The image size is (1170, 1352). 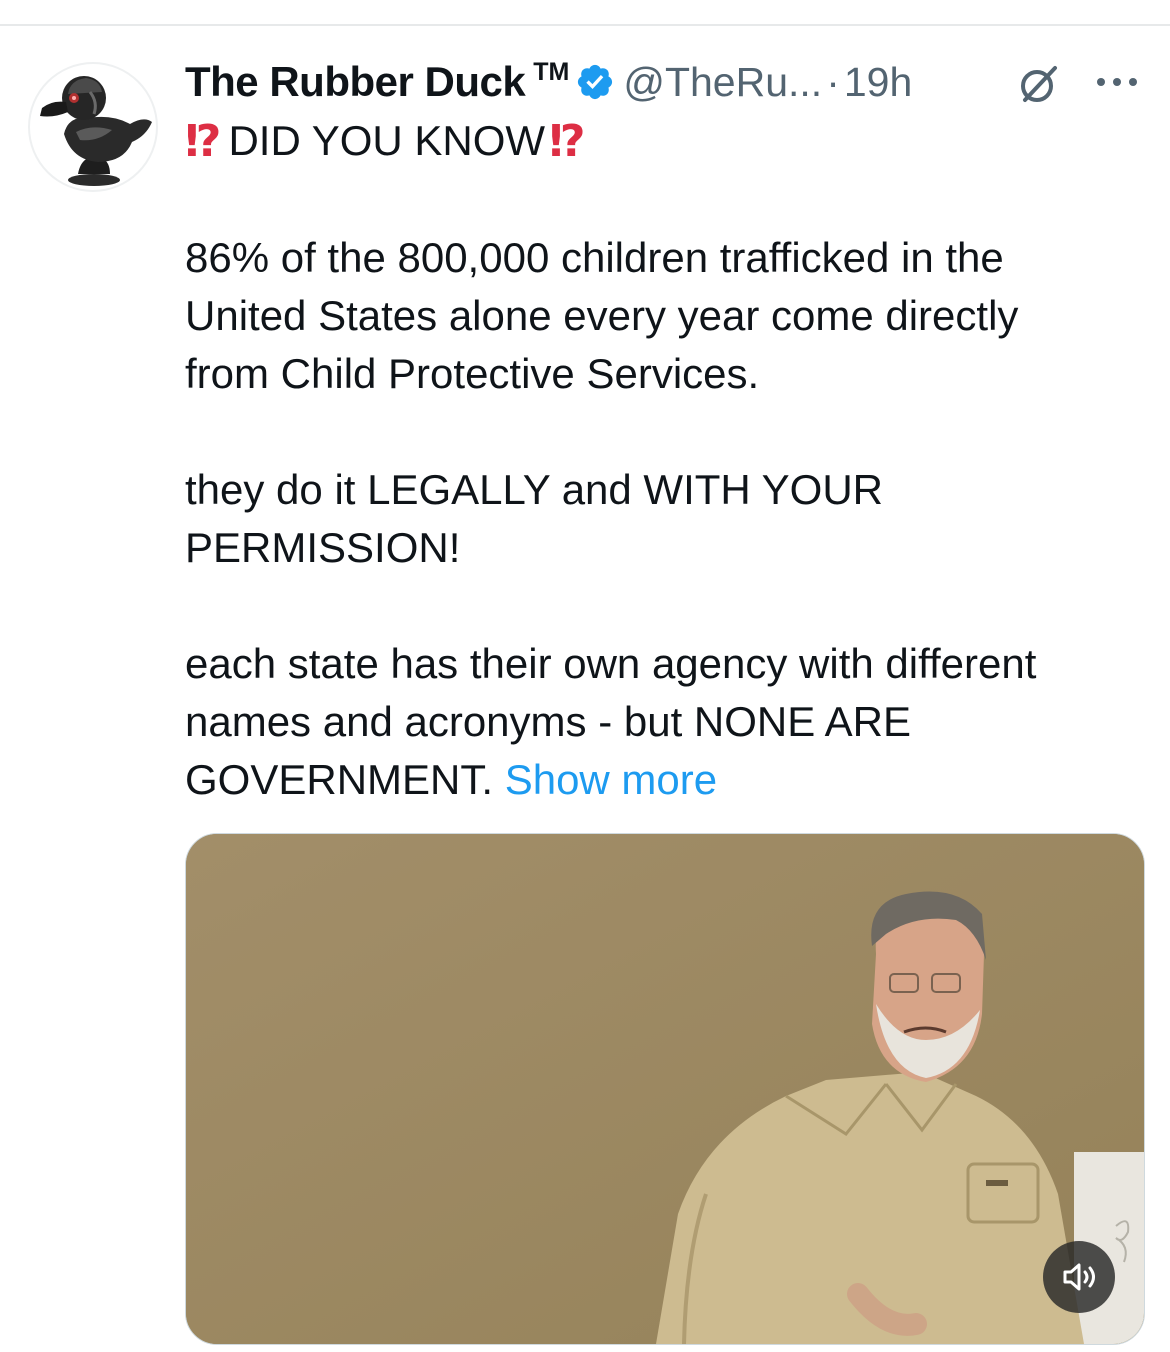 What do you see at coordinates (548, 721) in the screenshot?
I see `text-line: names and acronyms - but NONE ARE` at bounding box center [548, 721].